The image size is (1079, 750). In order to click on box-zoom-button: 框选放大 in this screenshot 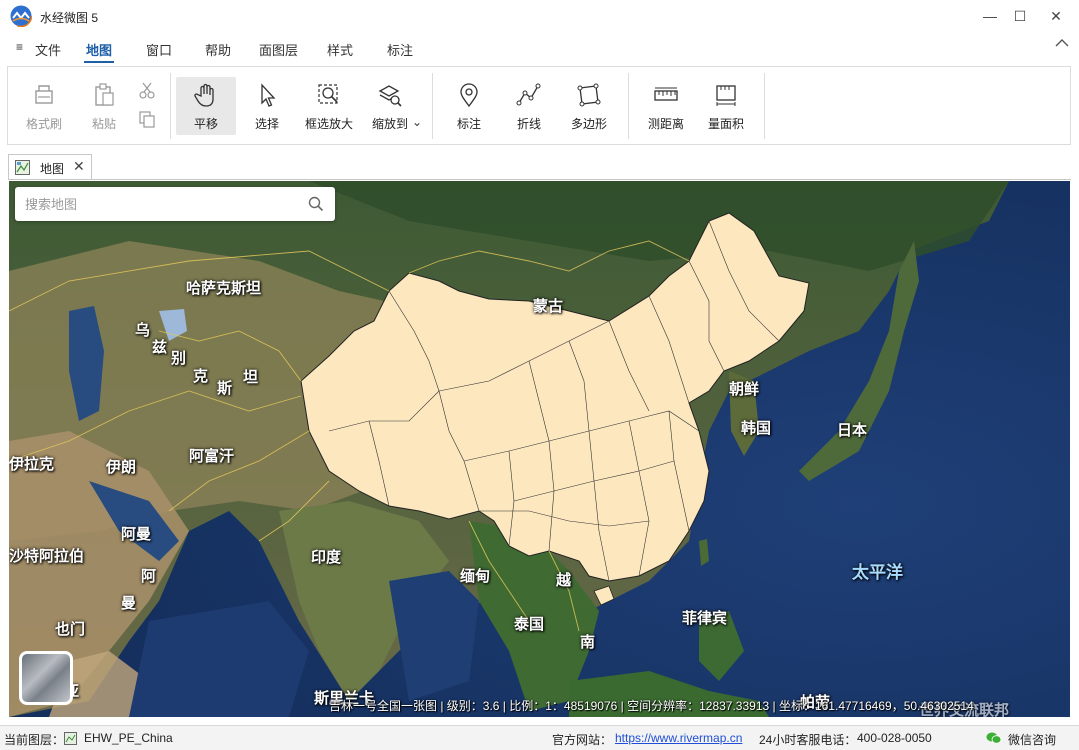, I will do `click(329, 106)`.